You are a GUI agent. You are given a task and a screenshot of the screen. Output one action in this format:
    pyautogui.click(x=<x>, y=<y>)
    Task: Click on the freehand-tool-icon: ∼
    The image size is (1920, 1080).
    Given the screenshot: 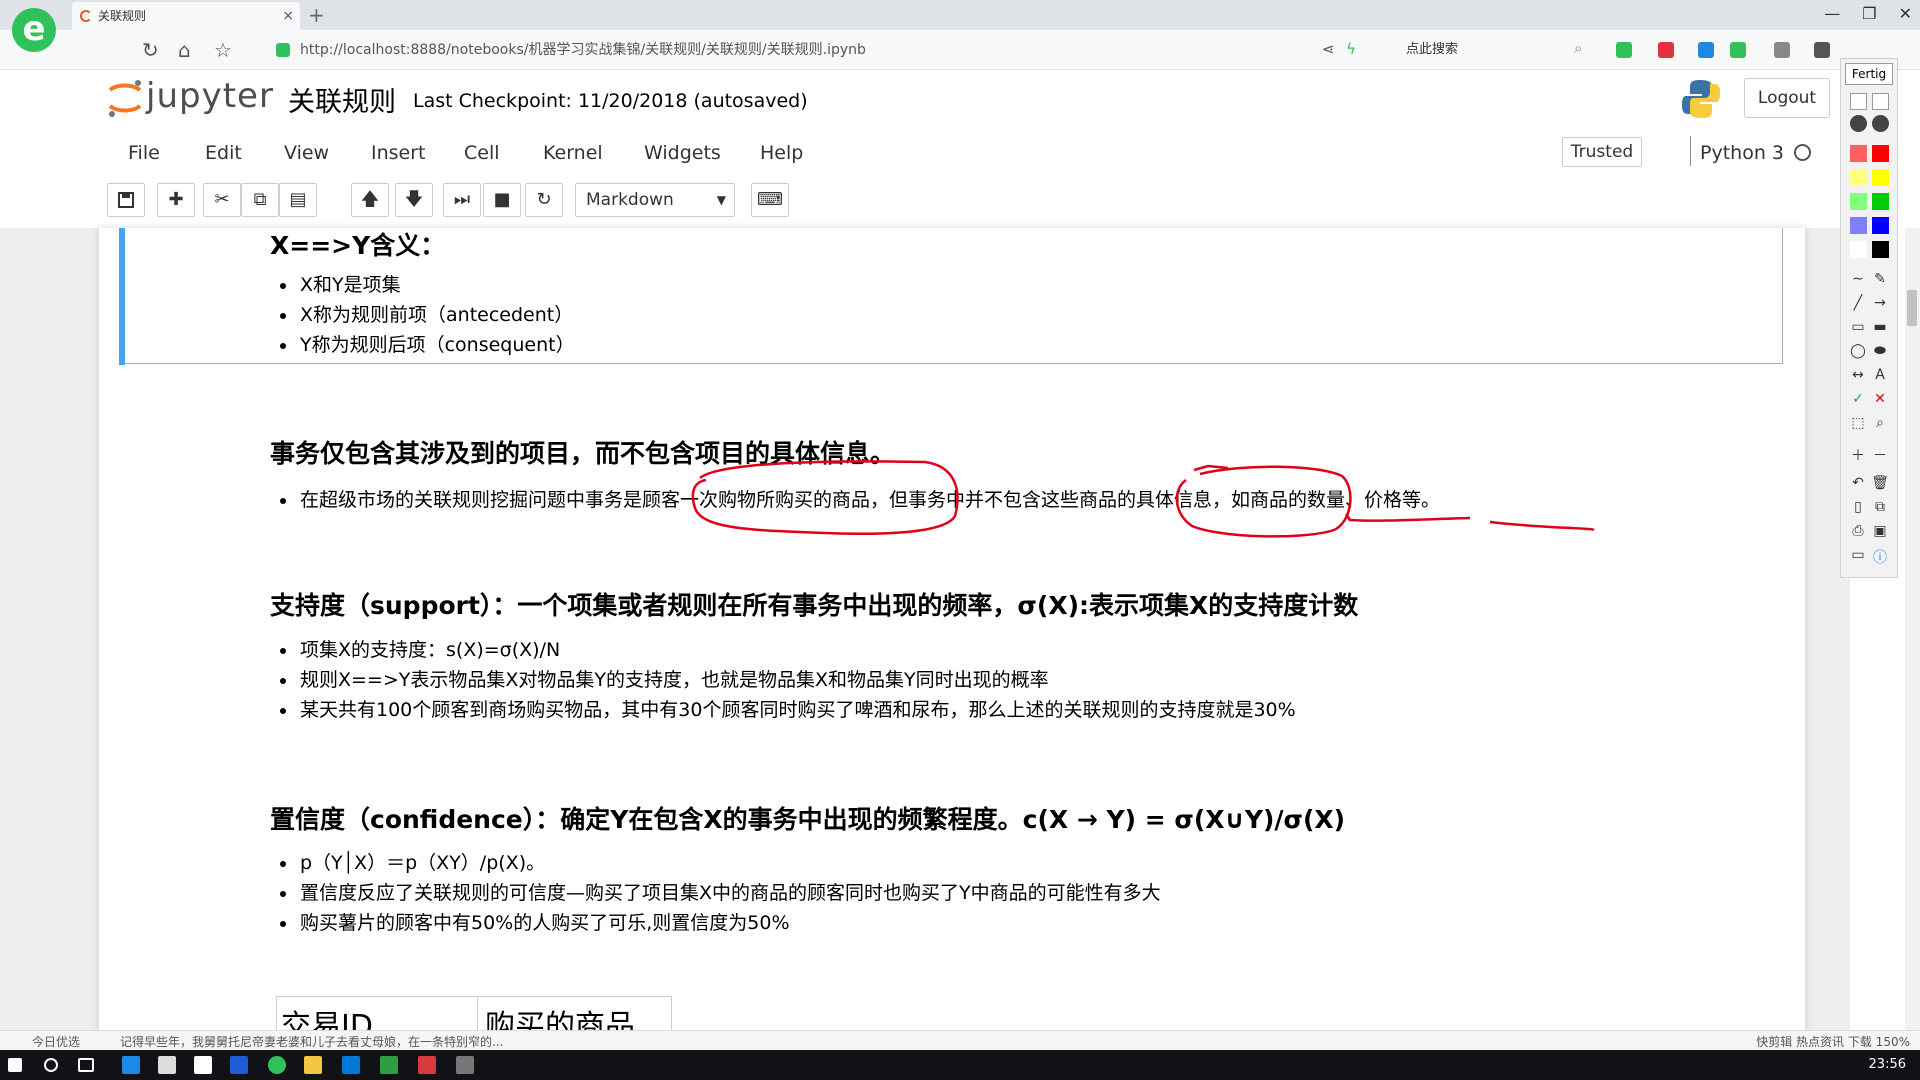 What is the action you would take?
    pyautogui.click(x=1858, y=279)
    